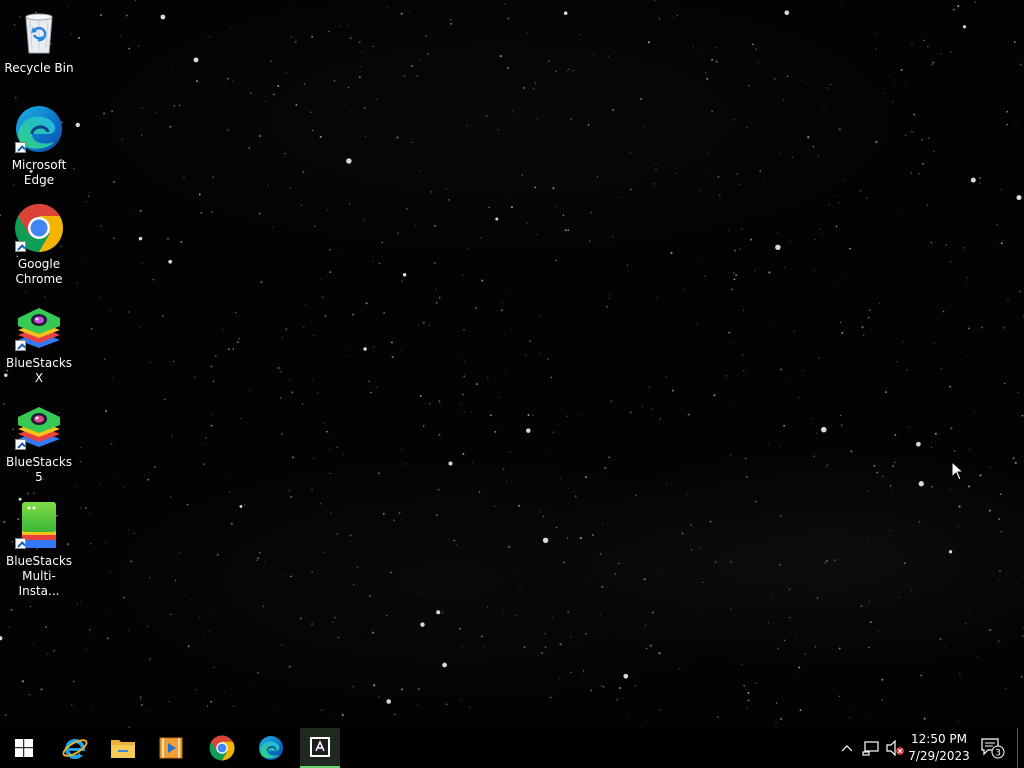  What do you see at coordinates (939, 748) in the screenshot?
I see `clock-button: 12:50 PM 7/29/2023` at bounding box center [939, 748].